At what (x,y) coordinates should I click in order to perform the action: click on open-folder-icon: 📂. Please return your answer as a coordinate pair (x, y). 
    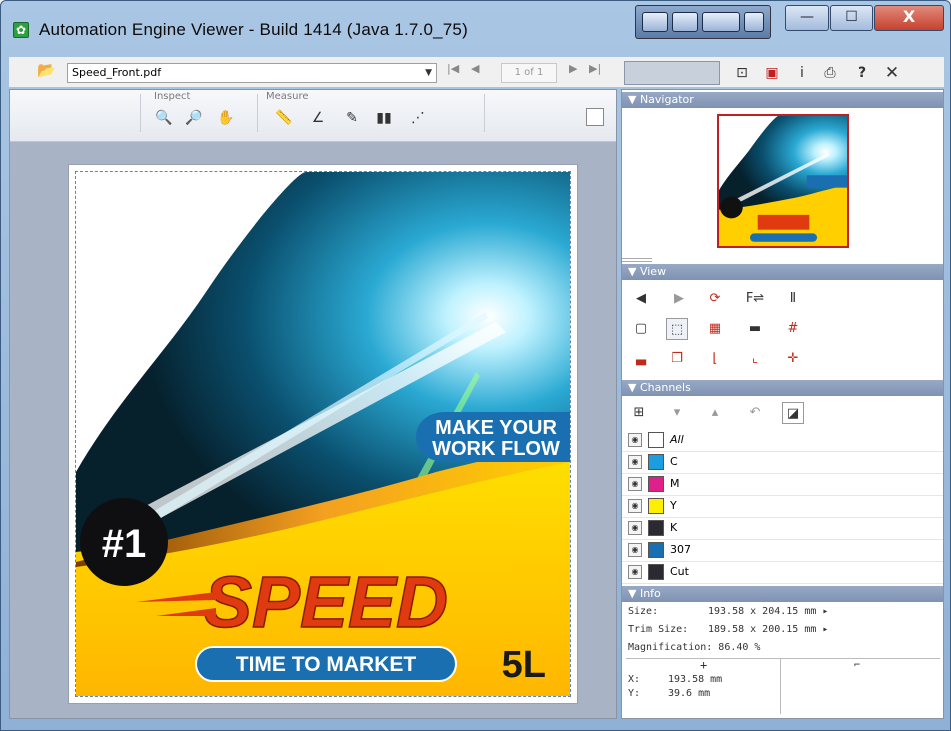
    Looking at the image, I should click on (47, 71).